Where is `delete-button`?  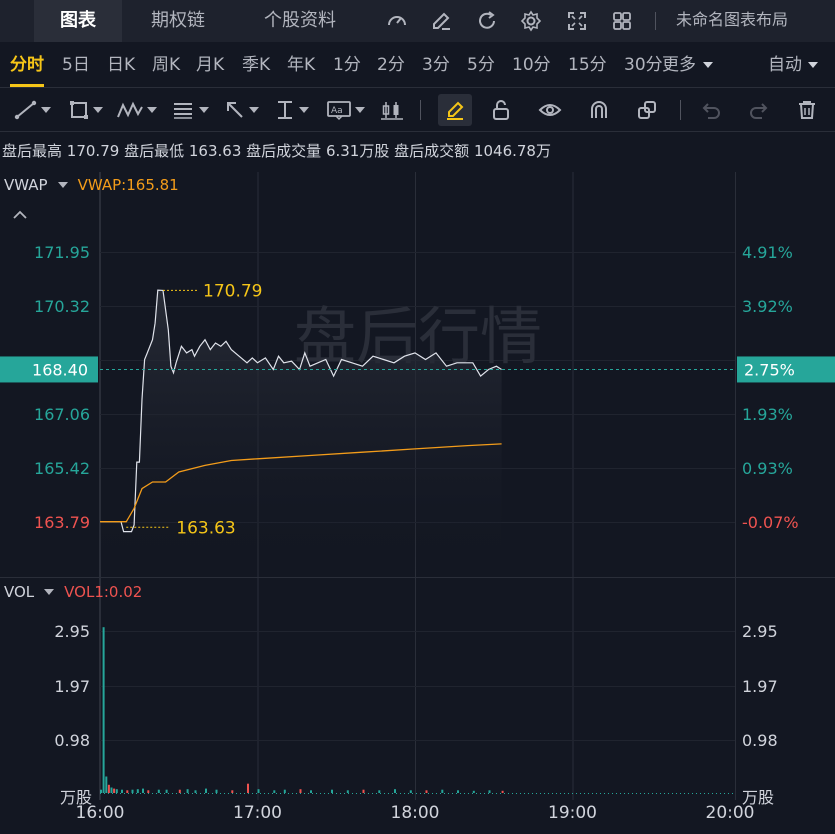
delete-button is located at coordinates (807, 110).